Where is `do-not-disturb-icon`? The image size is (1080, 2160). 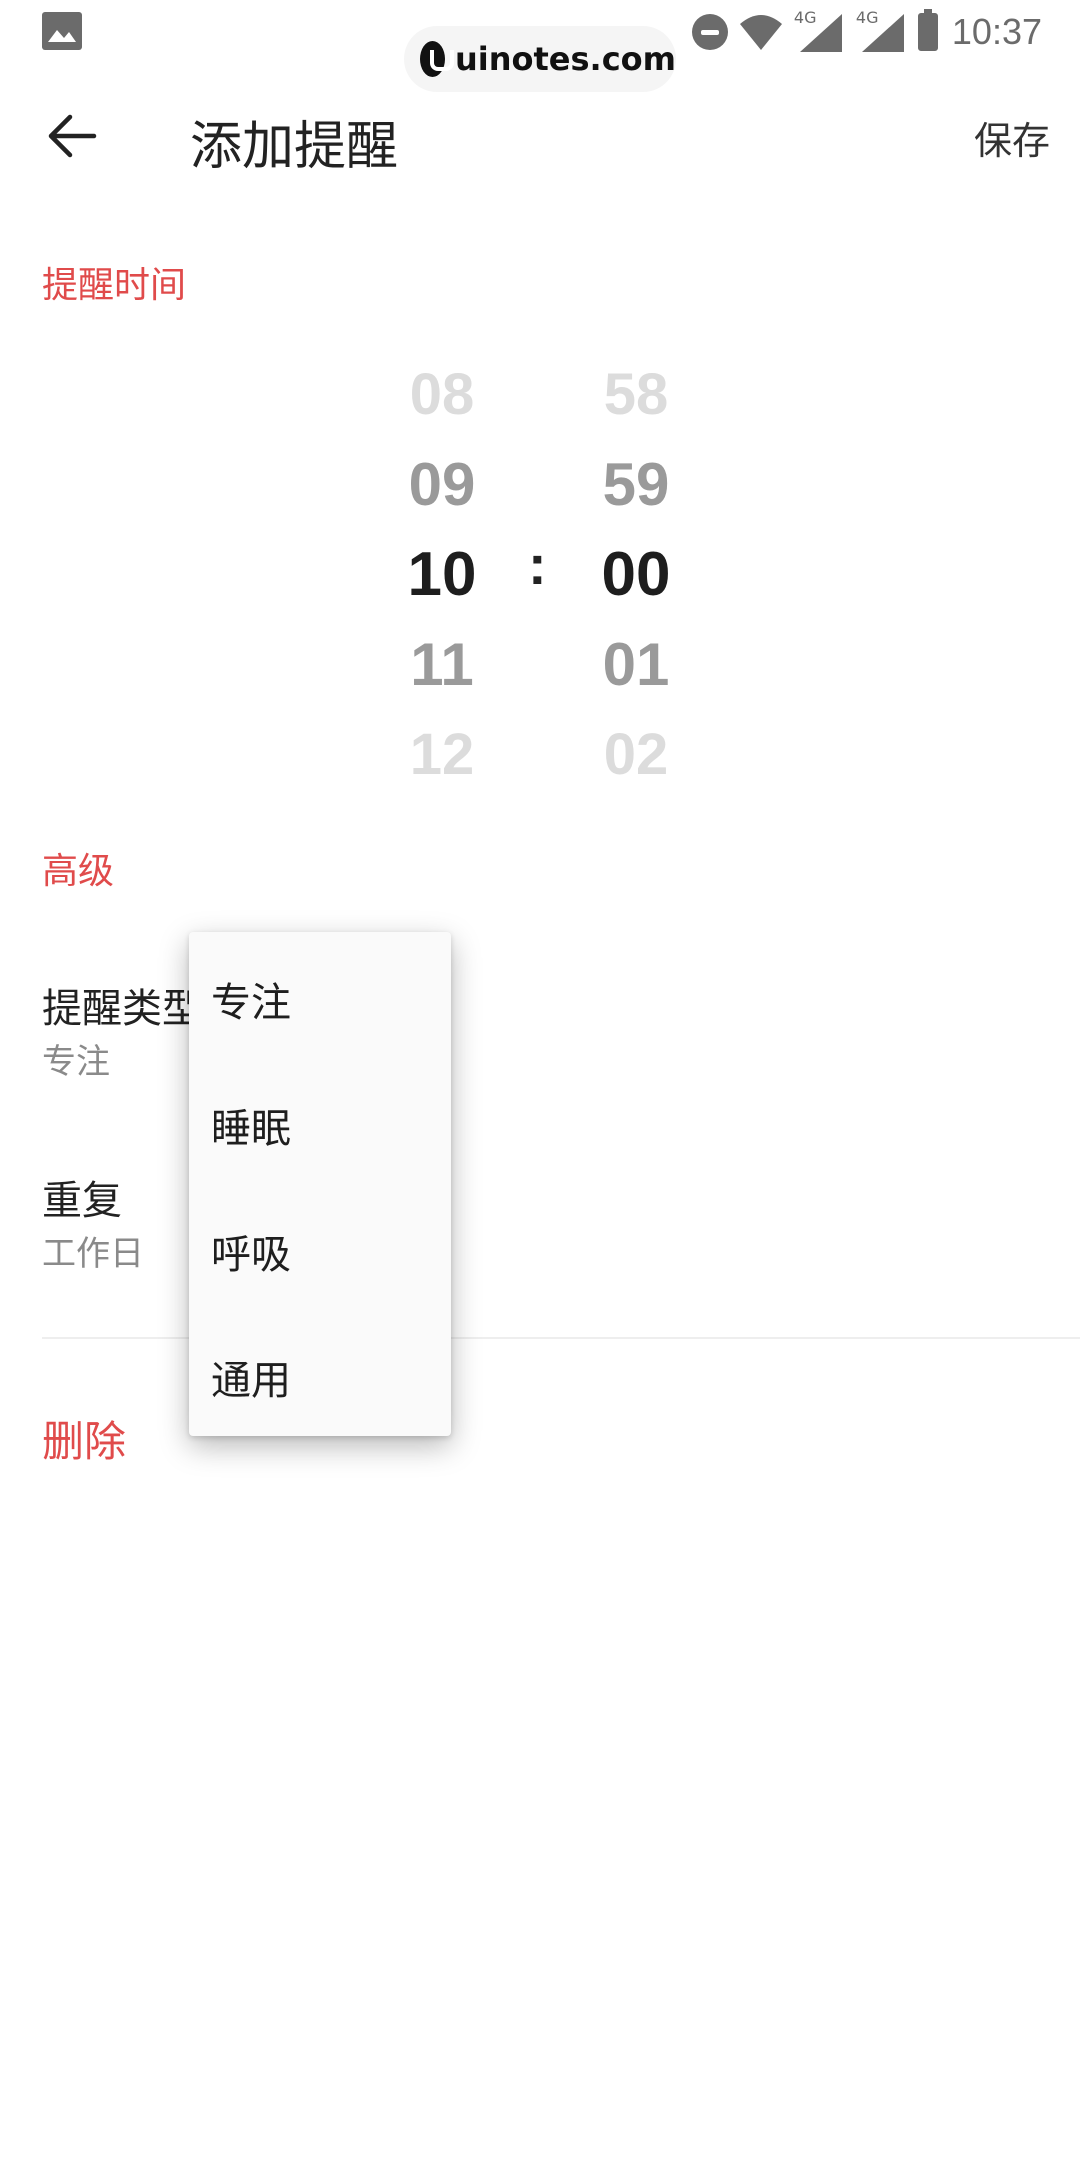
do-not-disturb-icon is located at coordinates (709, 32).